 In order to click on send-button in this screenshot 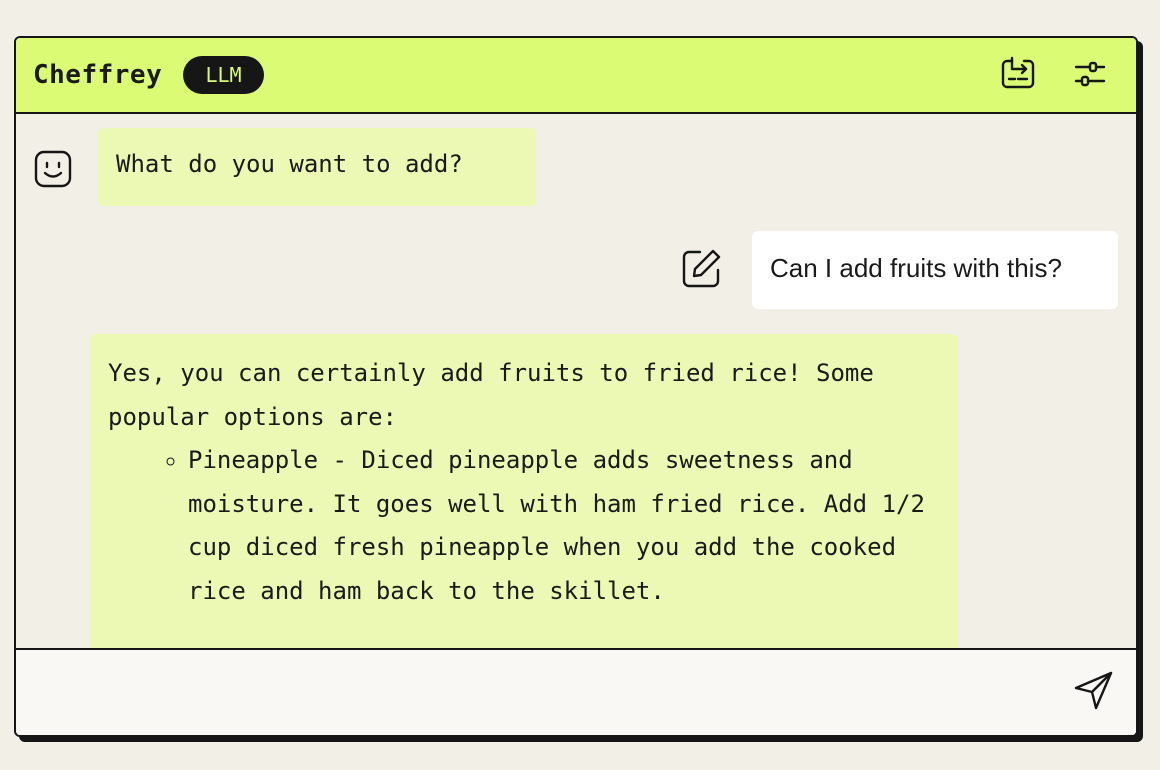, I will do `click(1094, 690)`.